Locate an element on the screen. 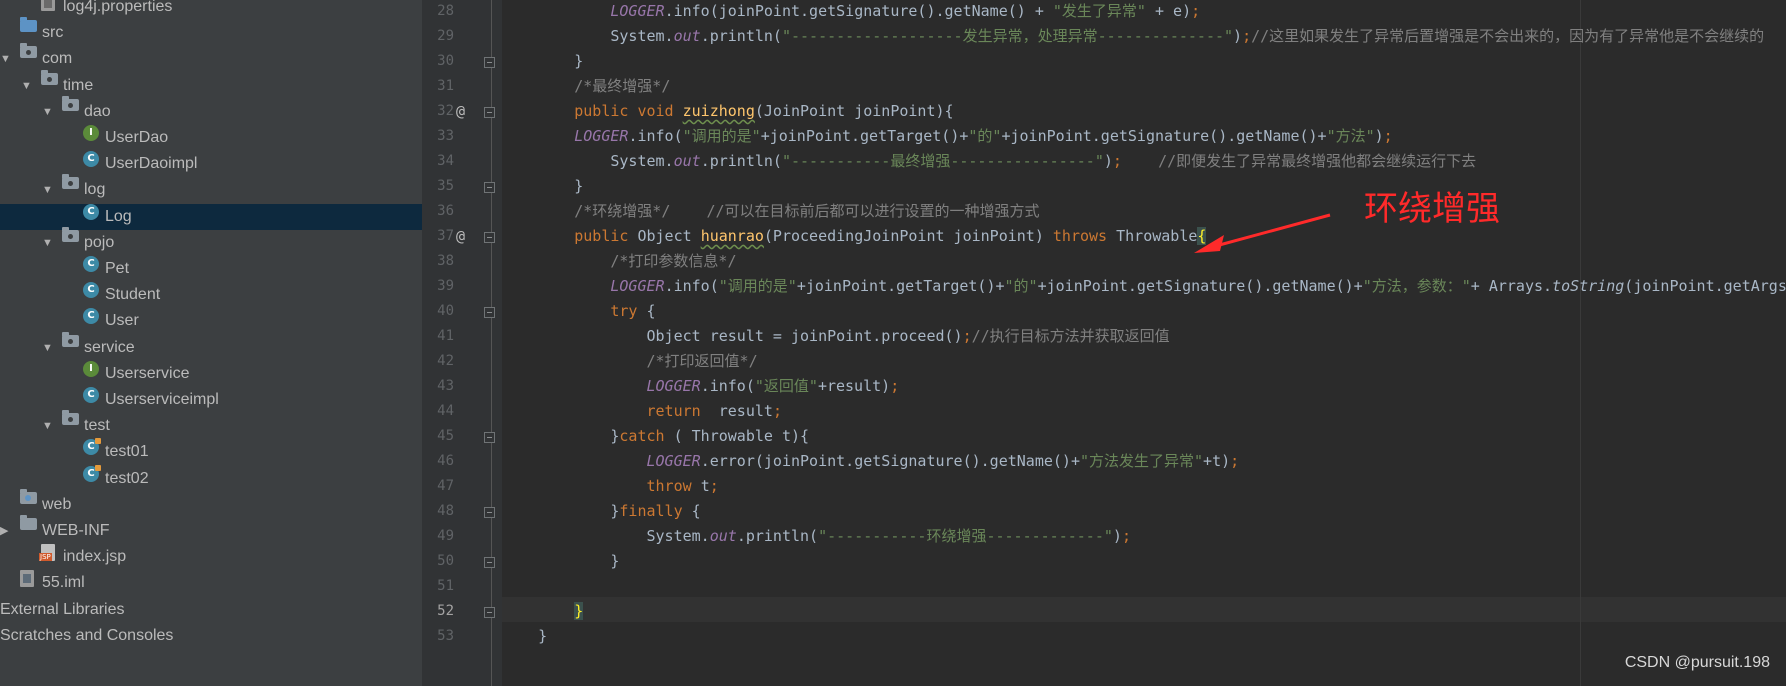  tree-item-label: WEB-INF is located at coordinates (76, 530).